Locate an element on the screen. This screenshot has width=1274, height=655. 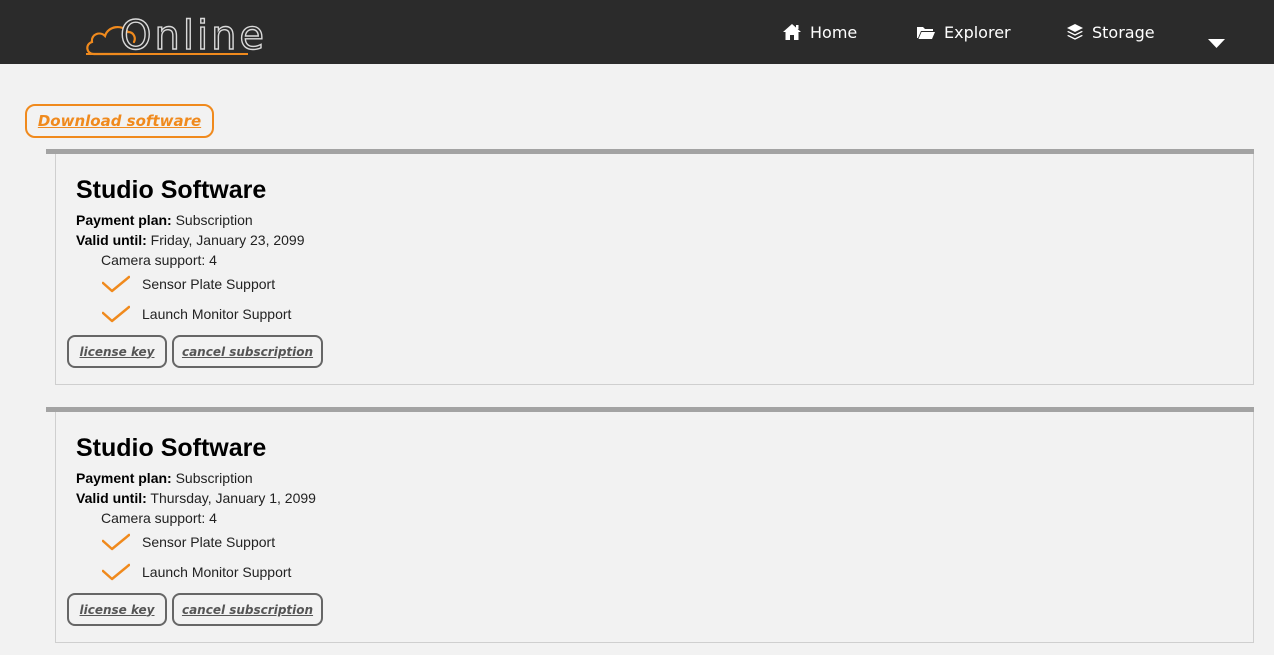
nav-home-label: Home is located at coordinates (834, 32).